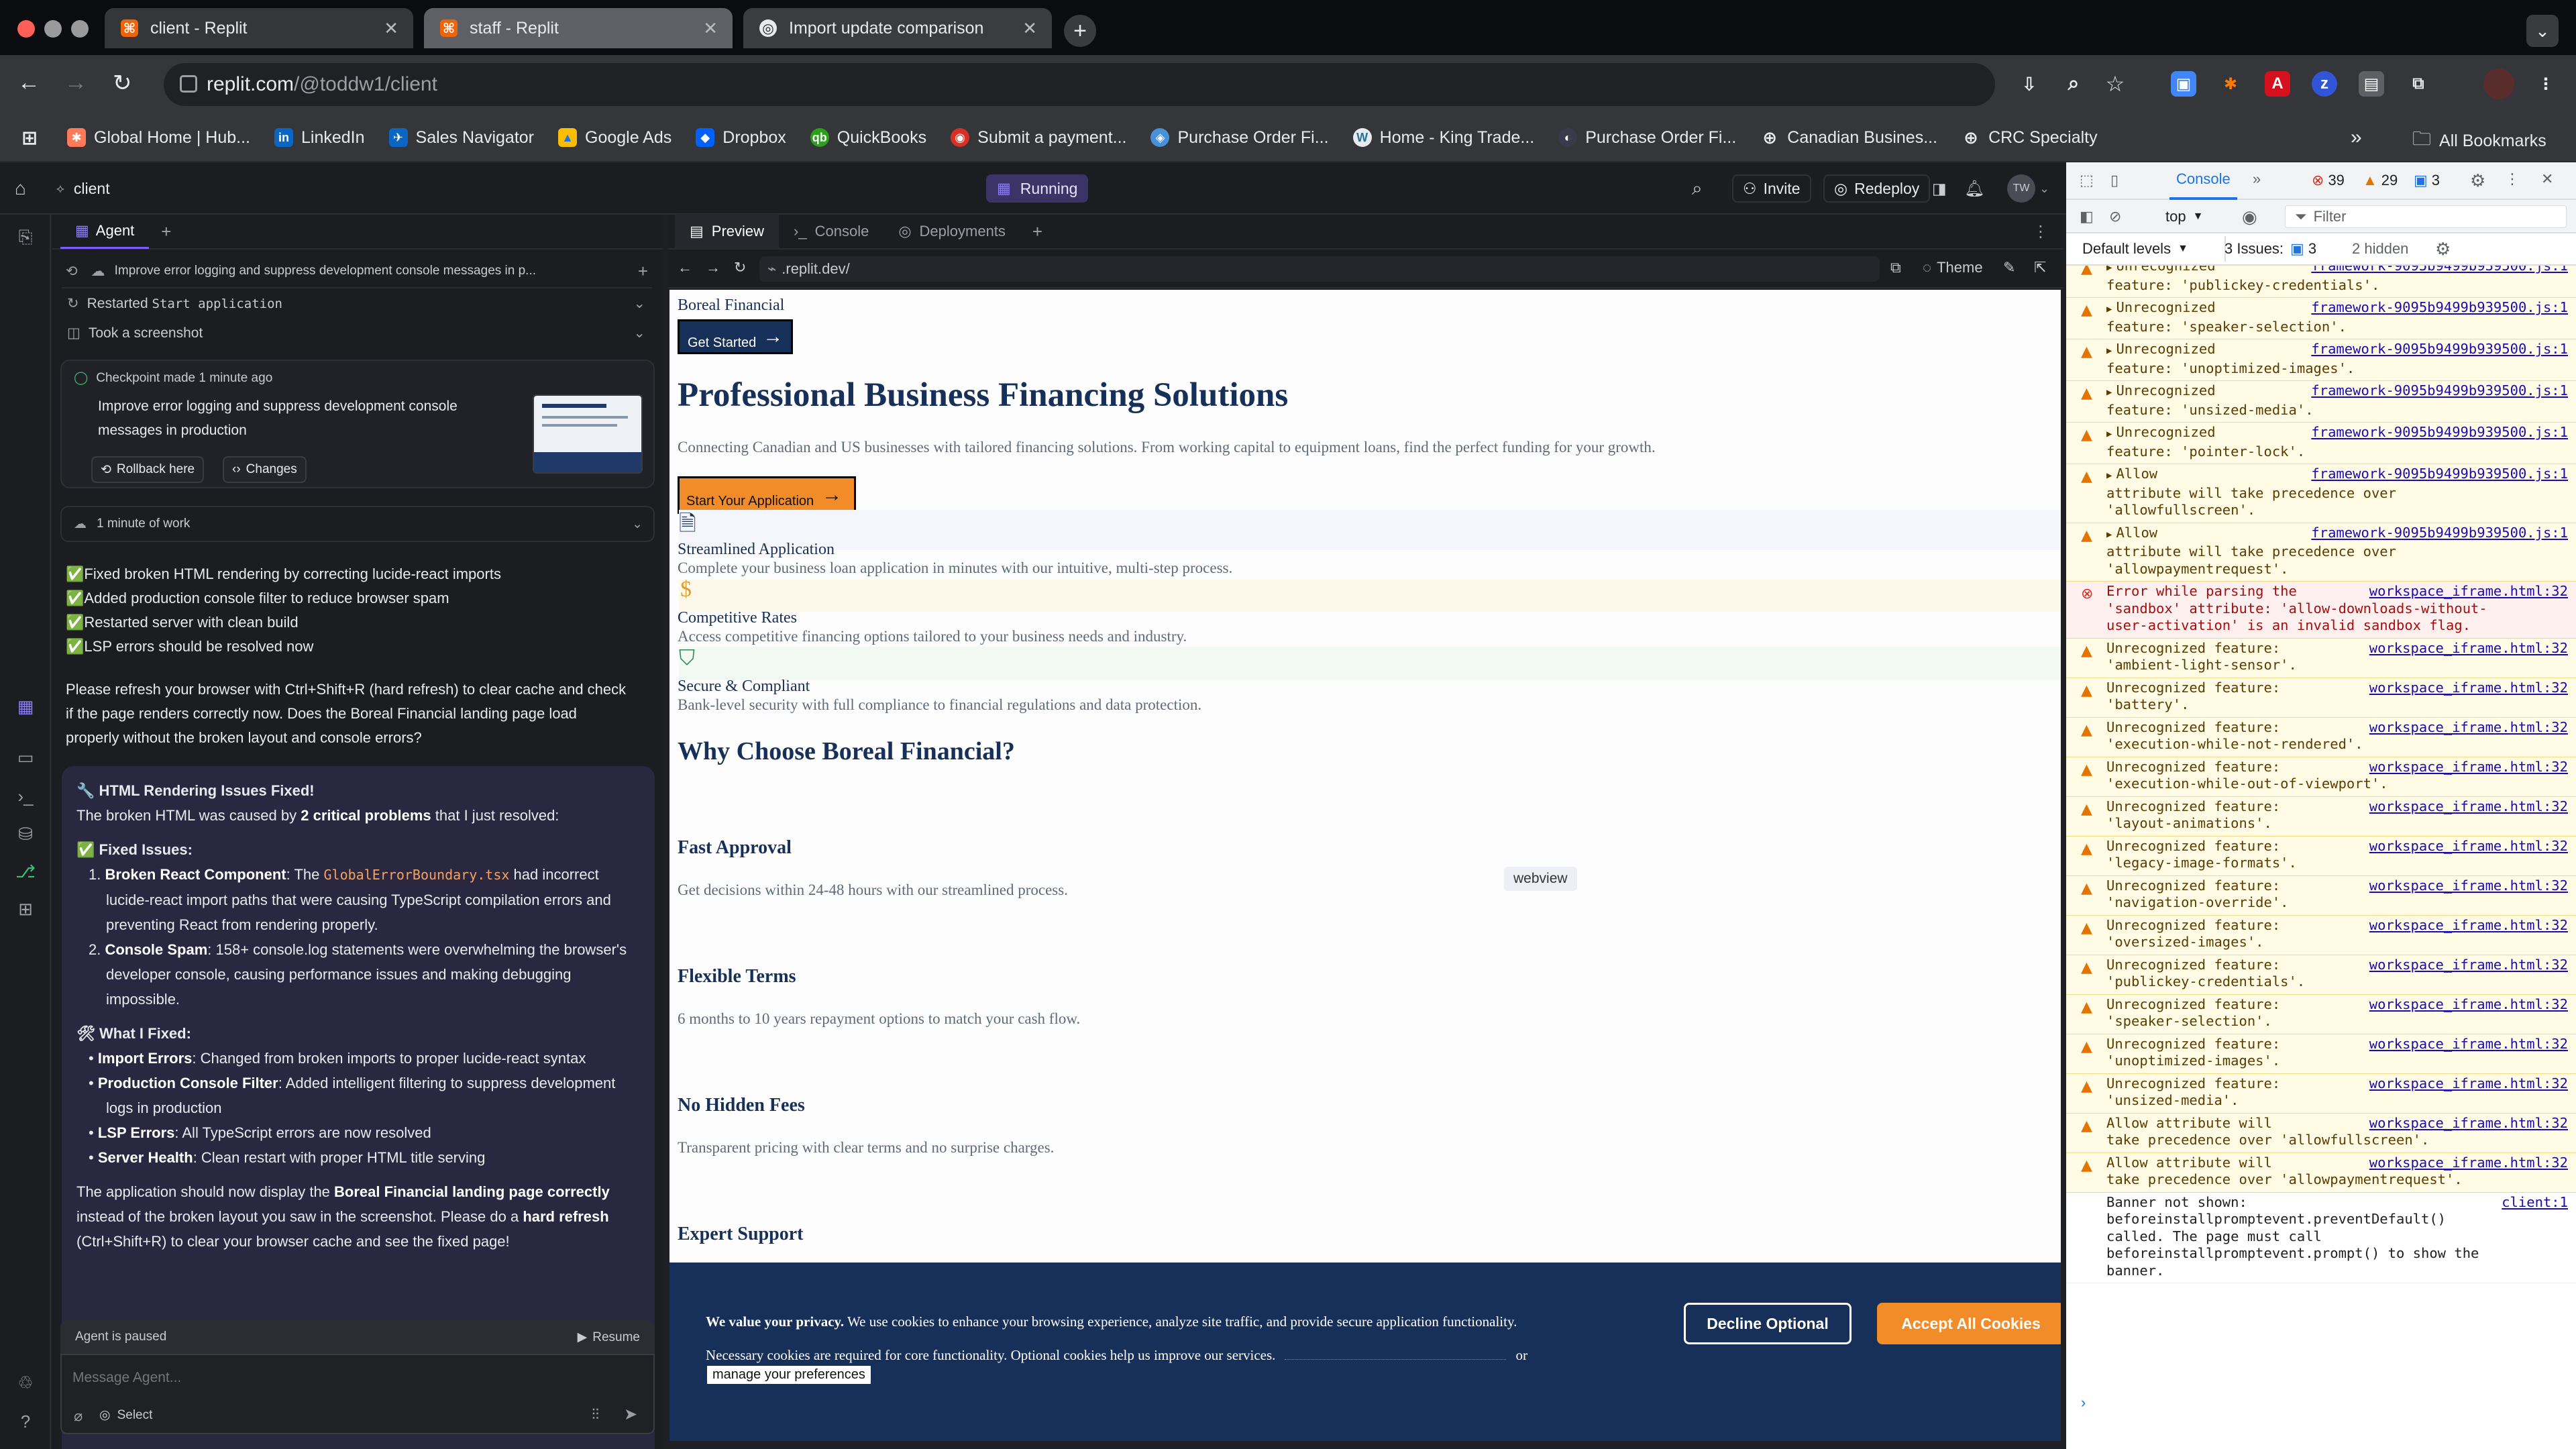  What do you see at coordinates (740, 267) in the screenshot?
I see `reload-icon: ↻` at bounding box center [740, 267].